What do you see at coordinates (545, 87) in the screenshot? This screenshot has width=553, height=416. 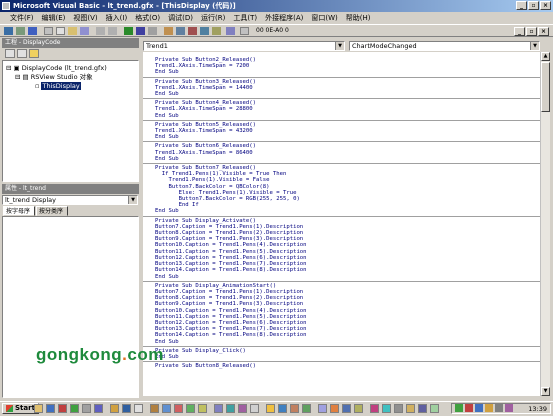 I see `scroll-thumb` at bounding box center [545, 87].